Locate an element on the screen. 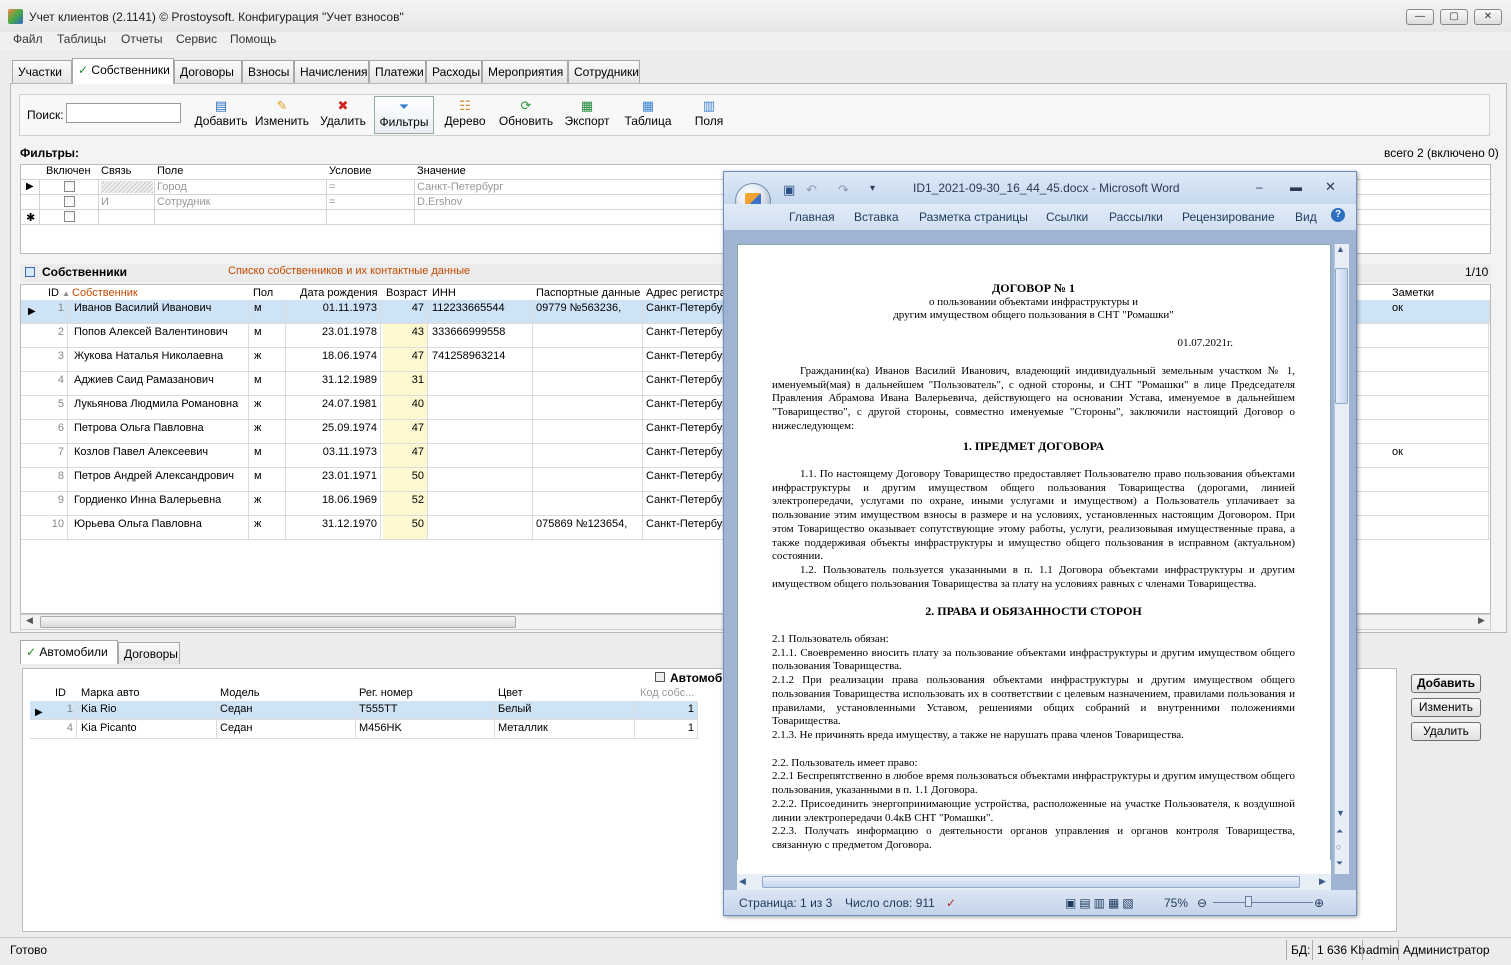  tab-fees: Взносы is located at coordinates (268, 71).